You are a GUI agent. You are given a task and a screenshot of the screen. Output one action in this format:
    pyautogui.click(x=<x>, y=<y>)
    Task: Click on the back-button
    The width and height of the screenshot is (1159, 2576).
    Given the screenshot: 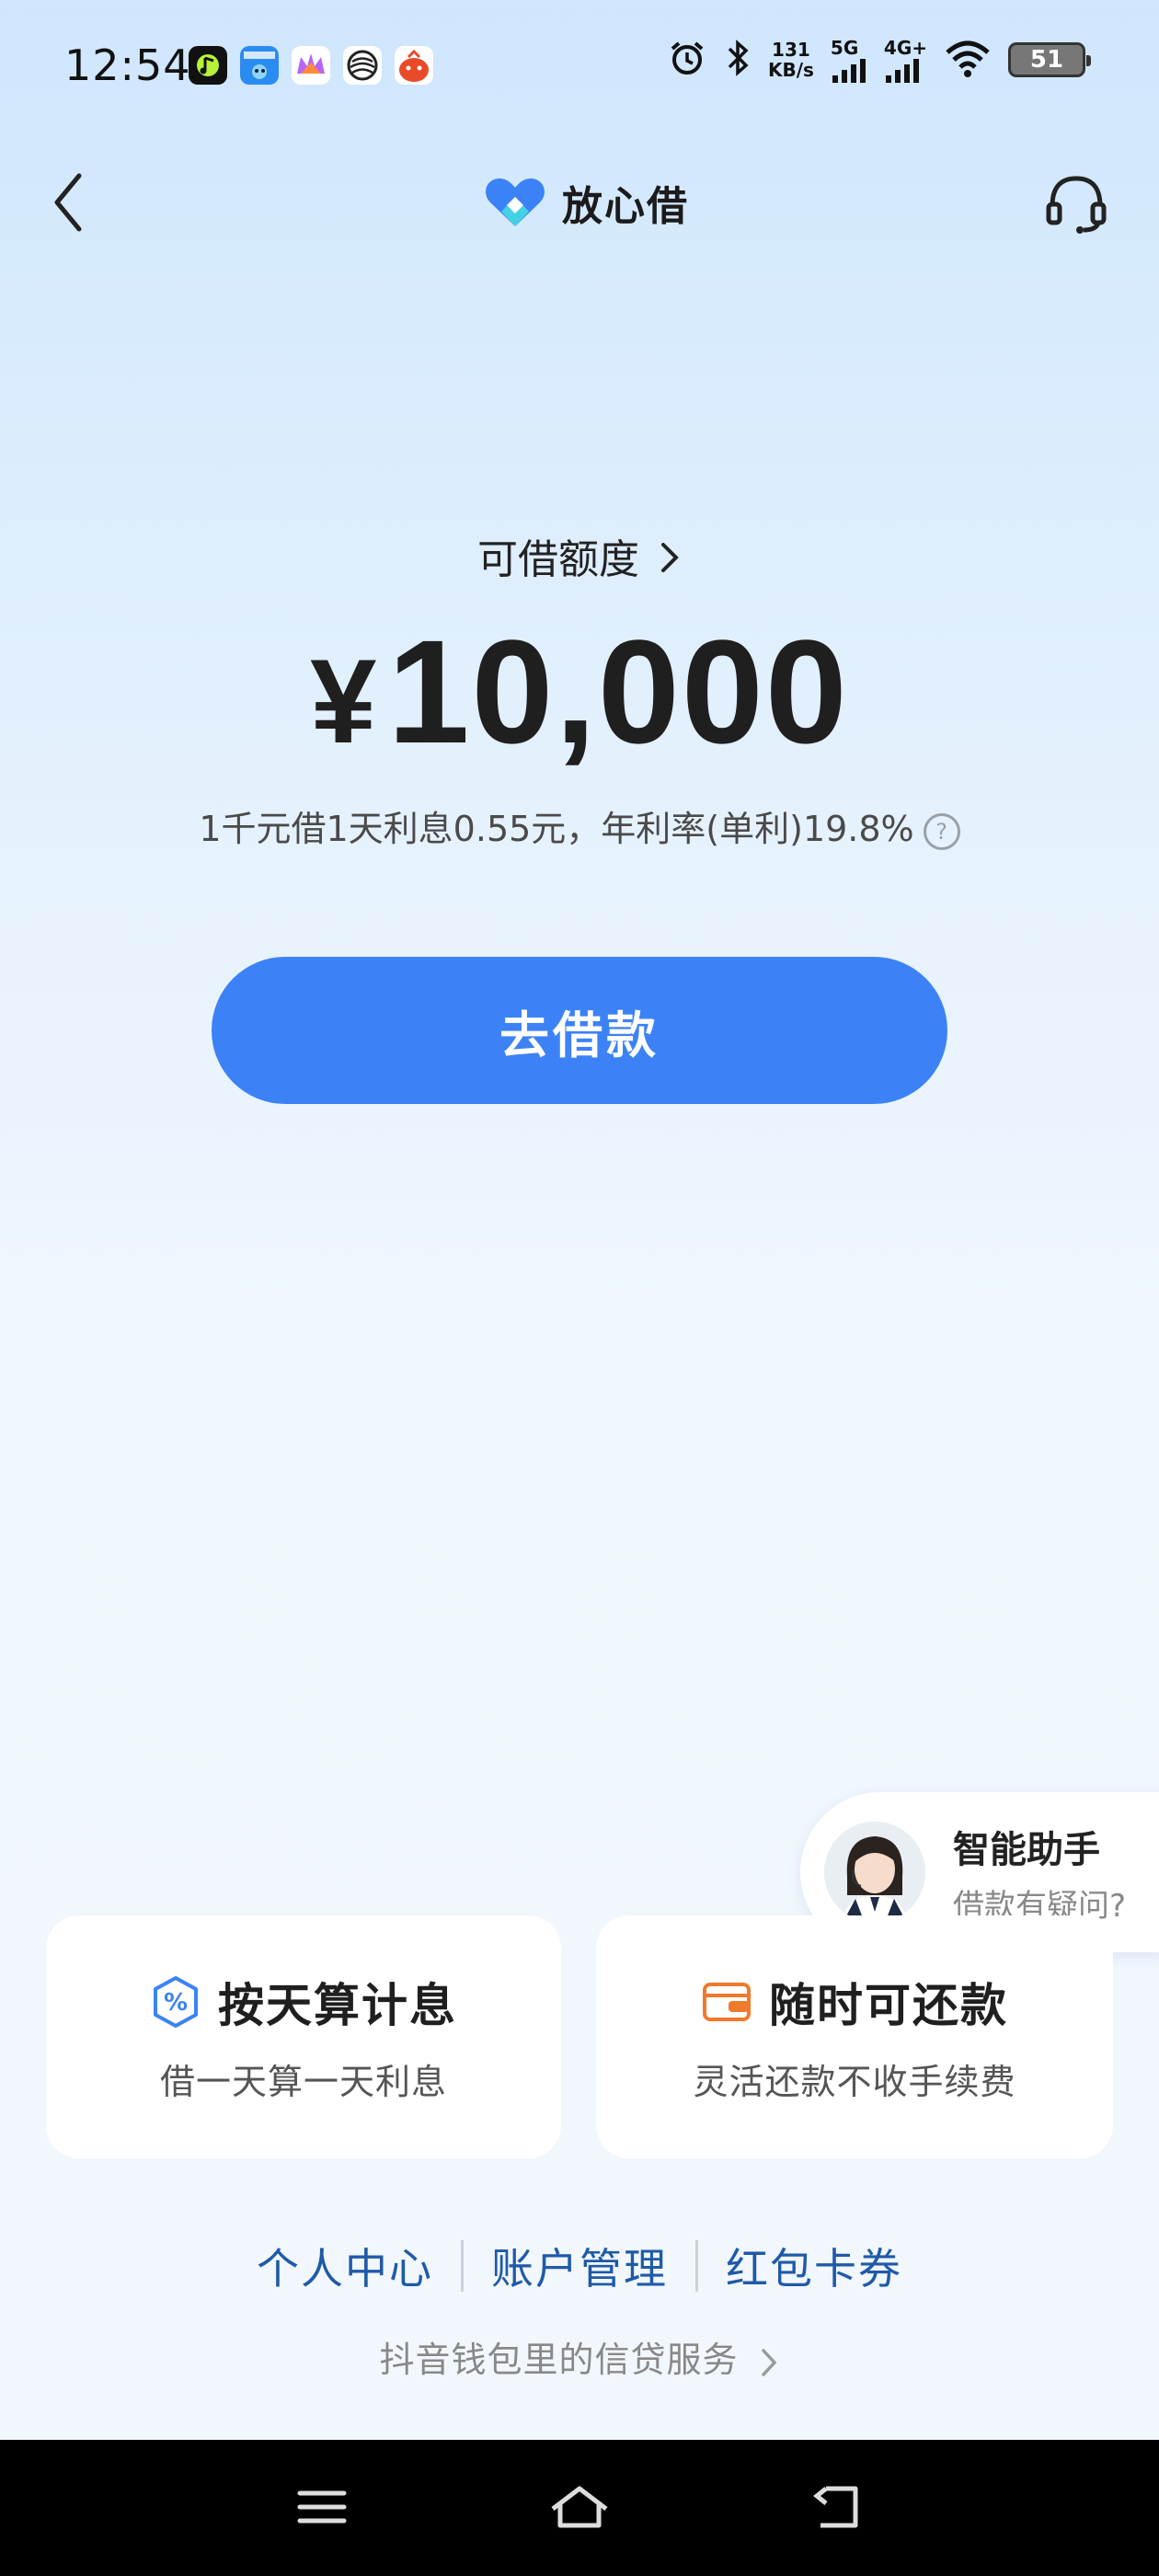 What is the action you would take?
    pyautogui.click(x=68, y=202)
    